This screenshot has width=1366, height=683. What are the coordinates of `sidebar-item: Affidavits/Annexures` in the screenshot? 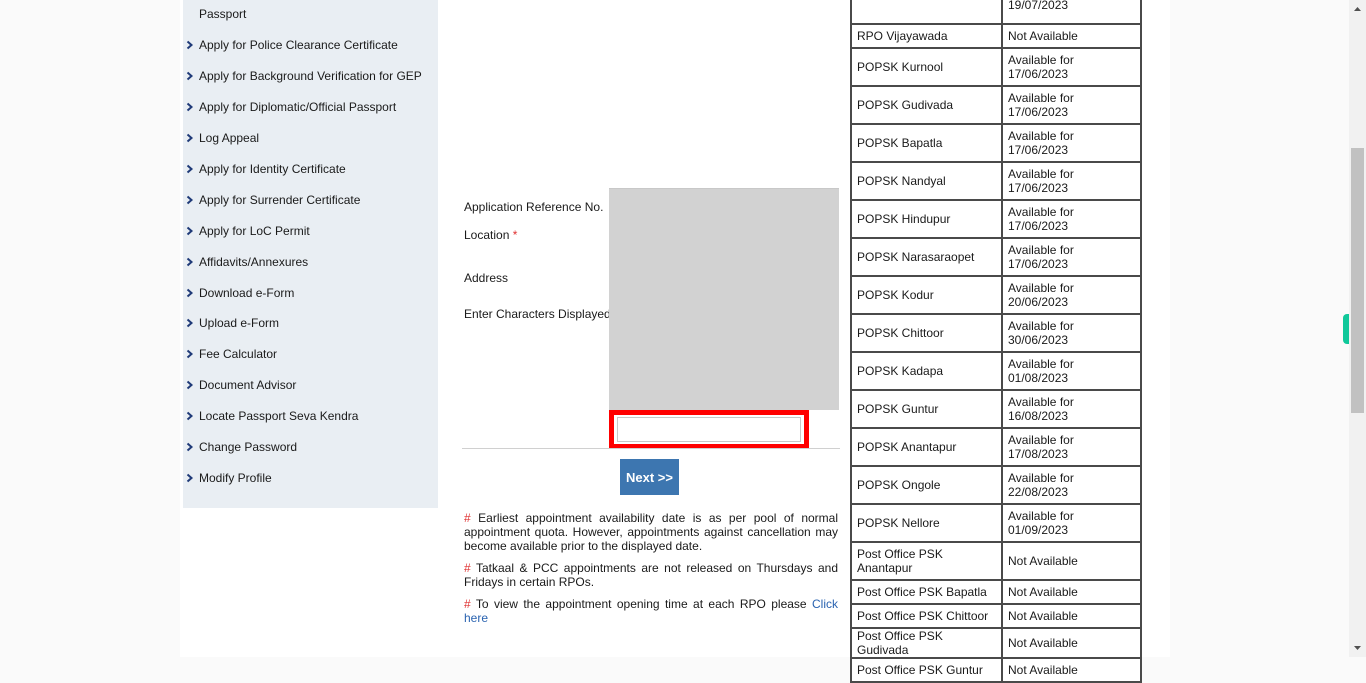 It's located at (310, 265).